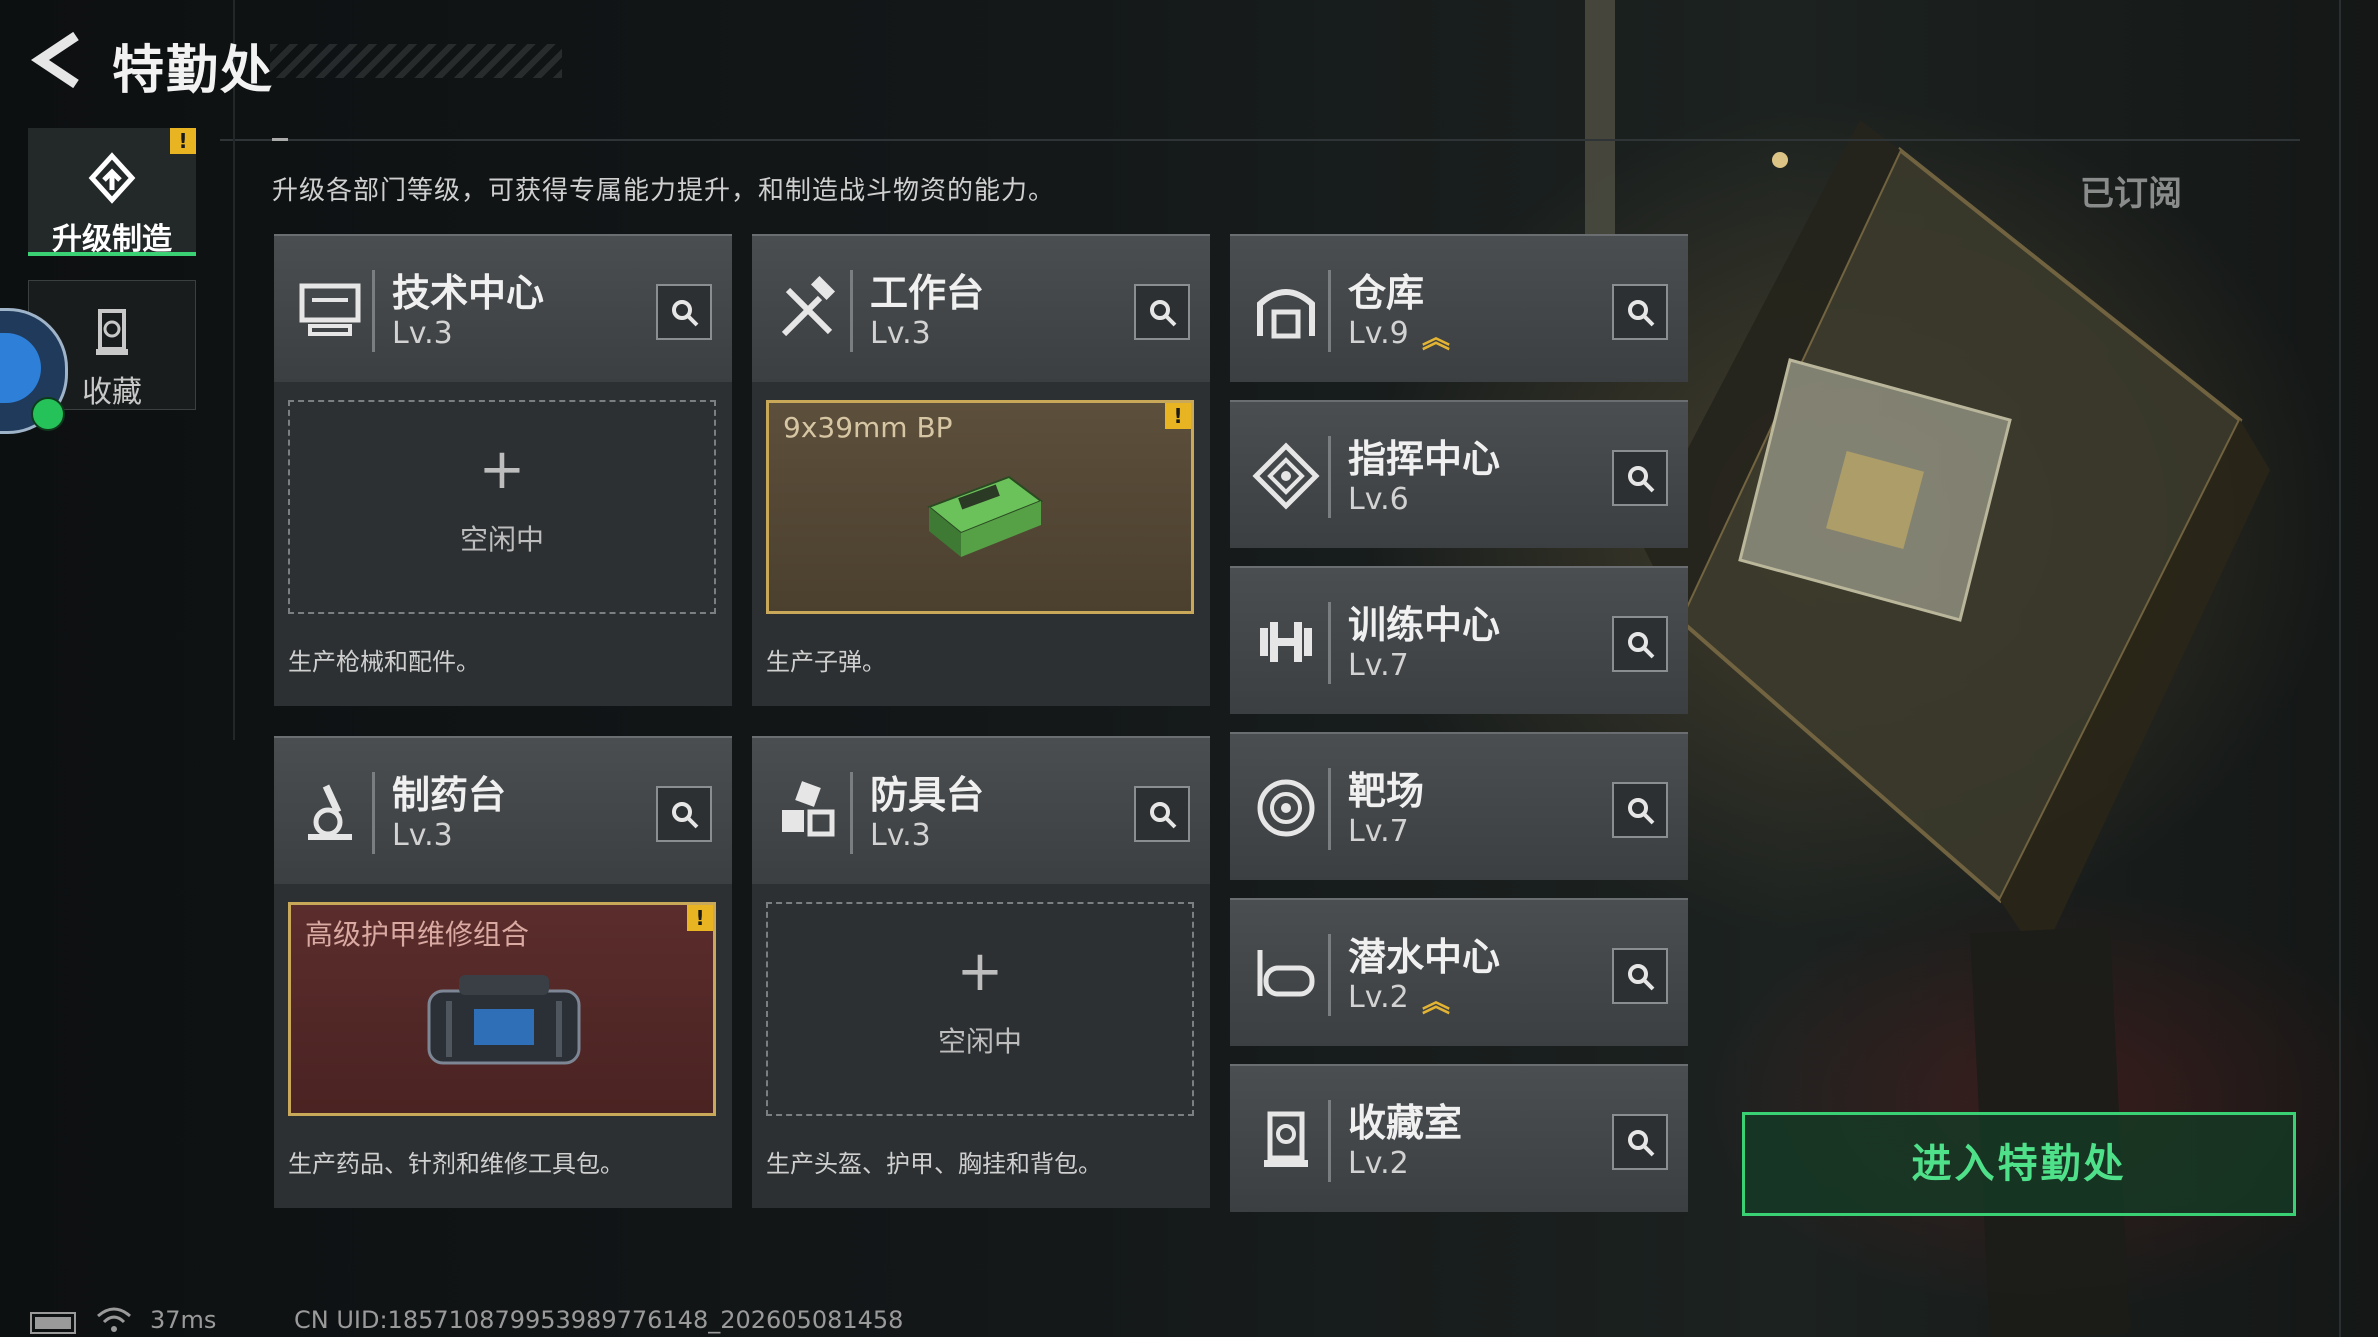 This screenshot has width=2378, height=1337. I want to click on armor-repair-kit-image, so click(504, 1020).